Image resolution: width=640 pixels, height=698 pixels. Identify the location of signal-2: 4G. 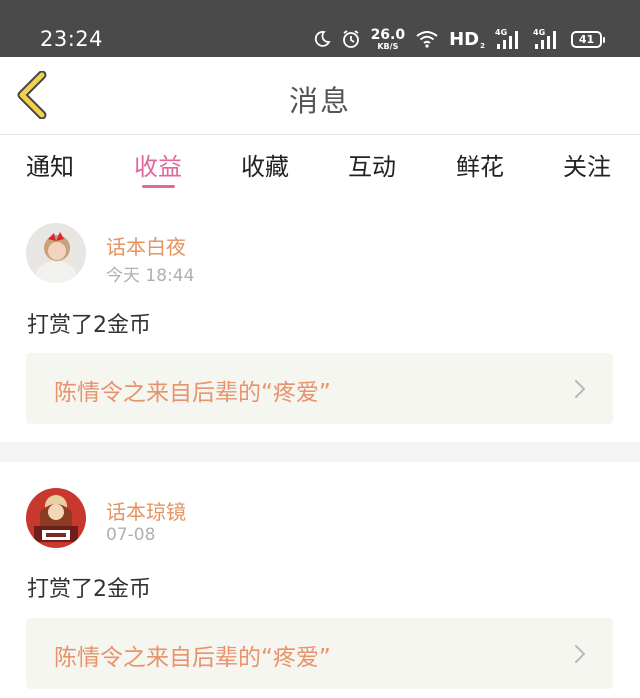
(547, 39).